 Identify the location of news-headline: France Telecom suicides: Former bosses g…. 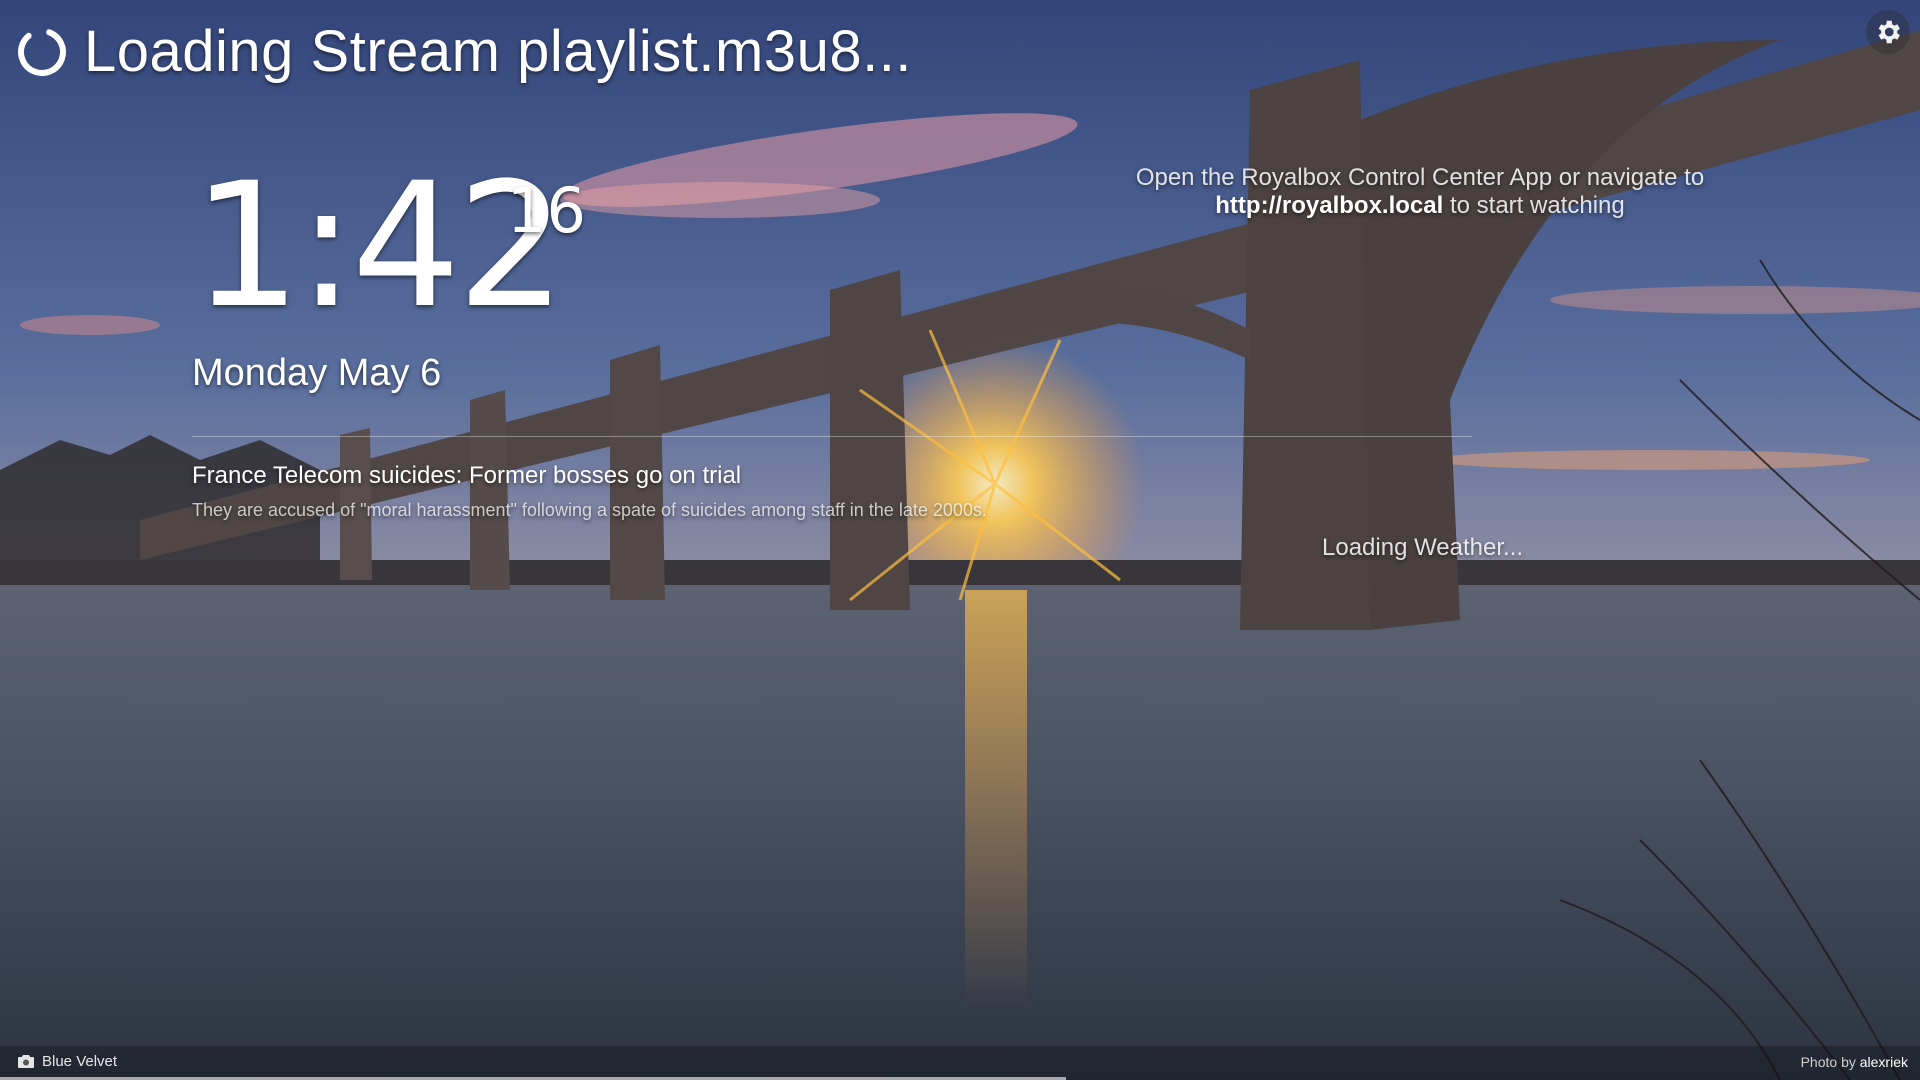
(467, 475).